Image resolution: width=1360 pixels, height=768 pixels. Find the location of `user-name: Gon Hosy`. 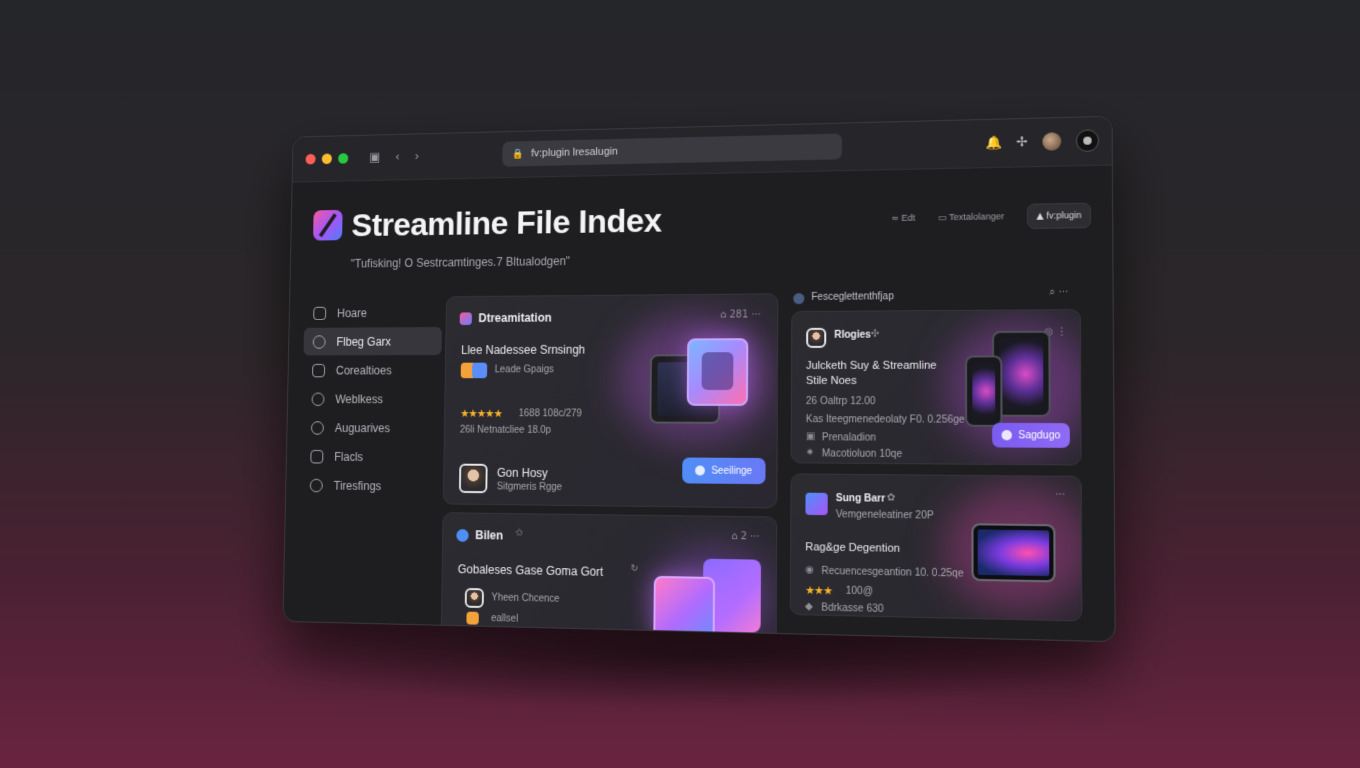

user-name: Gon Hosy is located at coordinates (522, 473).